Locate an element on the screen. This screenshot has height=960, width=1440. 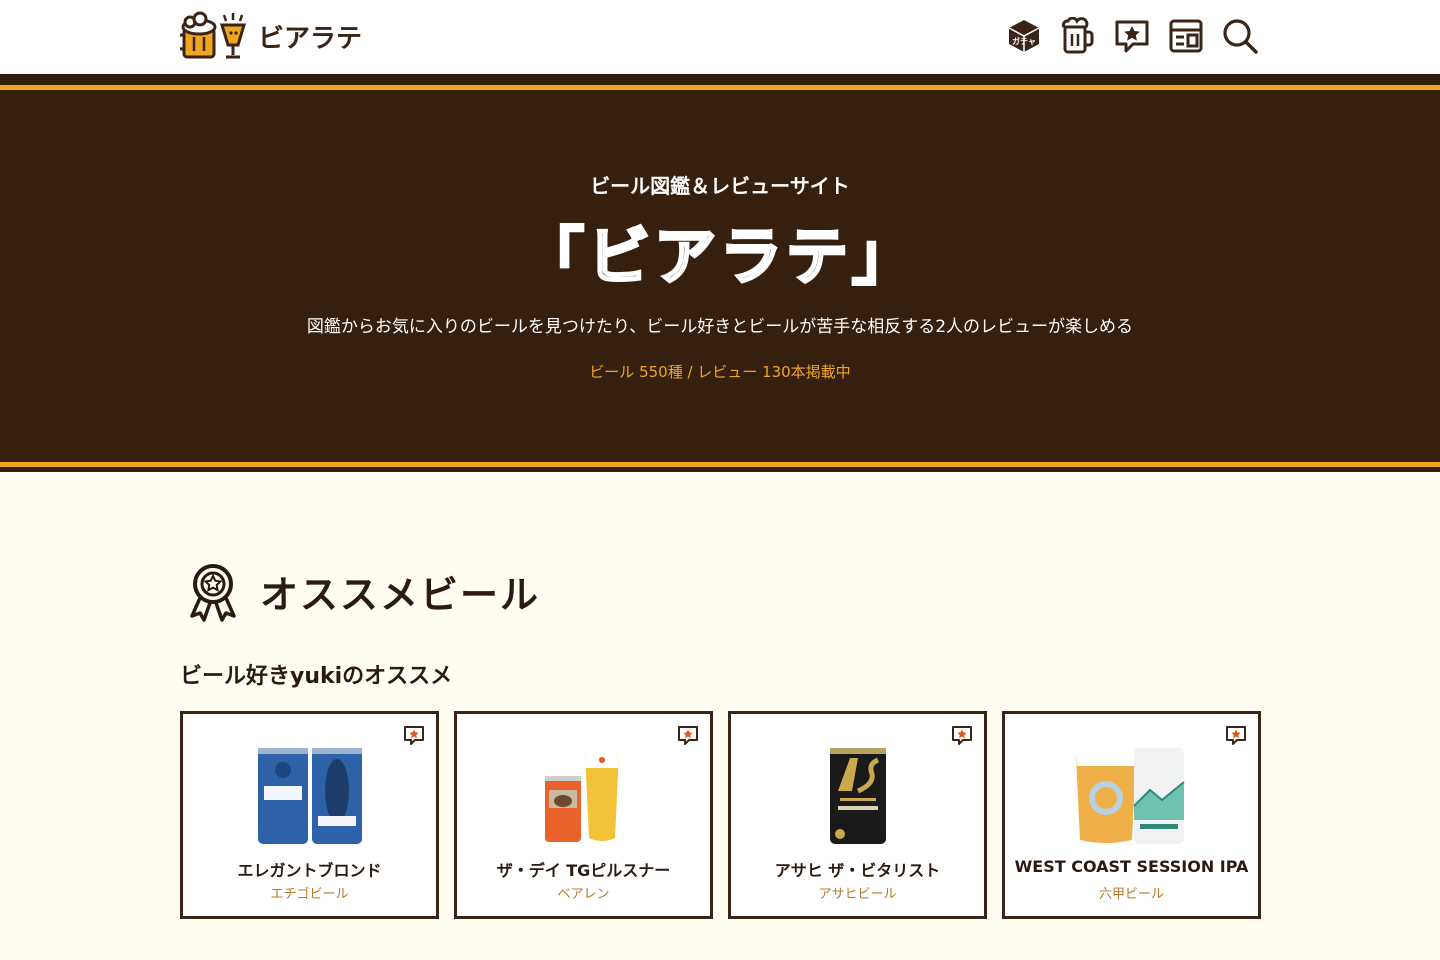
header-nav: ガチャ is located at coordinates (1132, 36).